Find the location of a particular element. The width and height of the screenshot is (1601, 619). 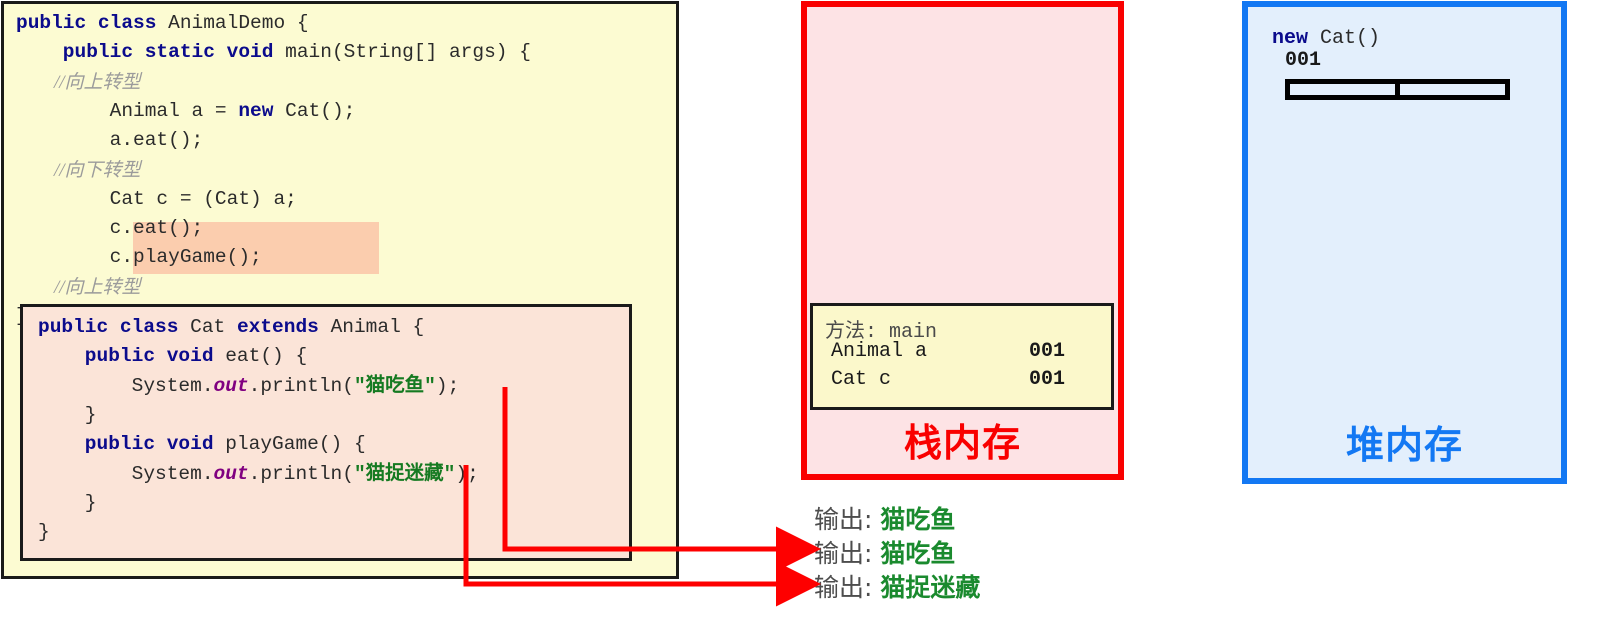

console-value-2: 猫捉迷藏 is located at coordinates (930, 587).